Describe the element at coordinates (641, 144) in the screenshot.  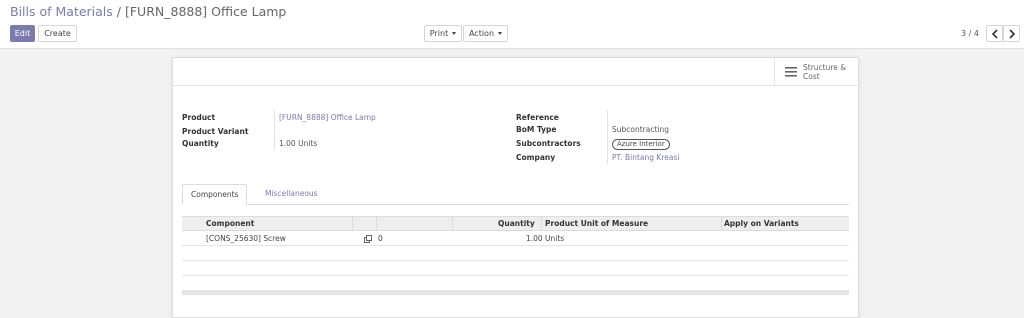
I see `subcontractor-tag: Azure Interior` at that location.